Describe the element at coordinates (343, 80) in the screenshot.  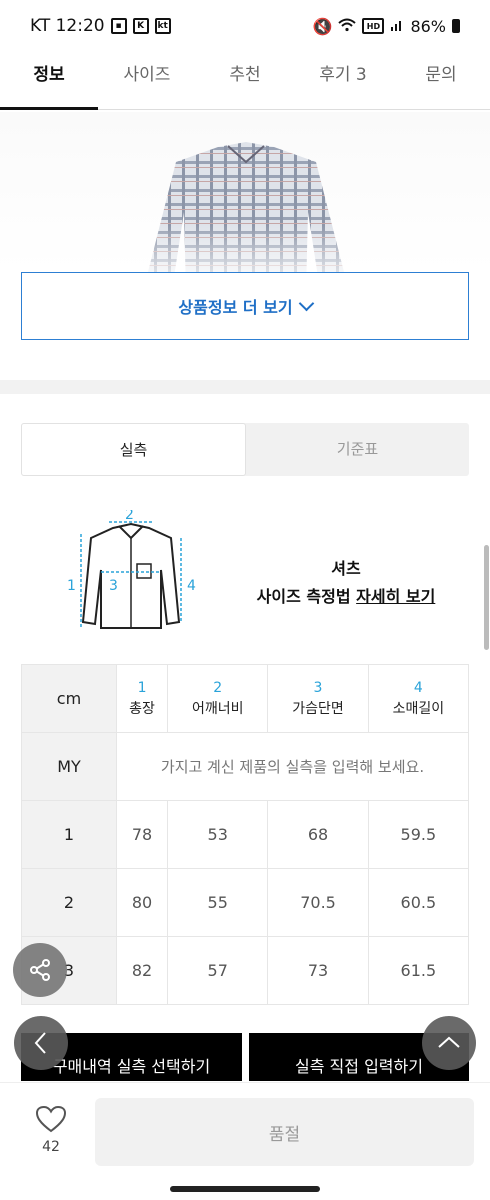
I see `tab-reviews: 후기 3` at that location.